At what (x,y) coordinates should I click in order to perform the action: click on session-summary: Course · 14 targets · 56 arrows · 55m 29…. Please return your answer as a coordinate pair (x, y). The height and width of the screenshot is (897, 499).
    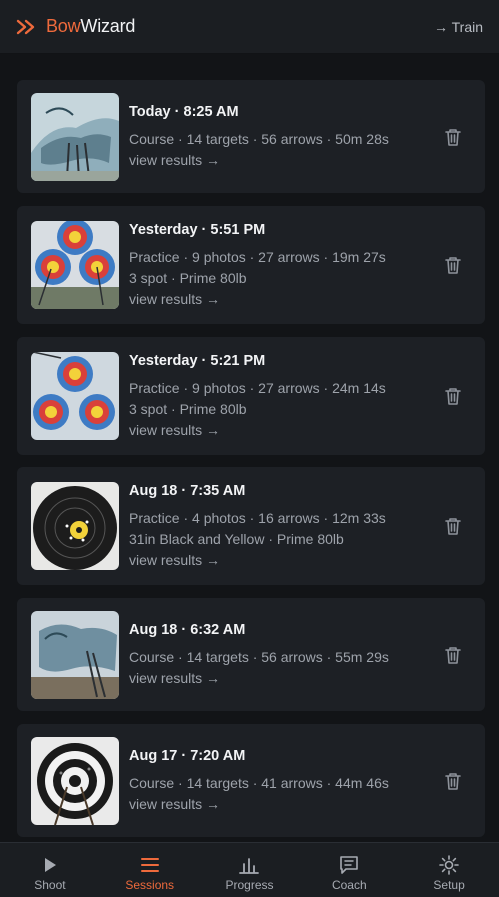
    Looking at the image, I should click on (259, 656).